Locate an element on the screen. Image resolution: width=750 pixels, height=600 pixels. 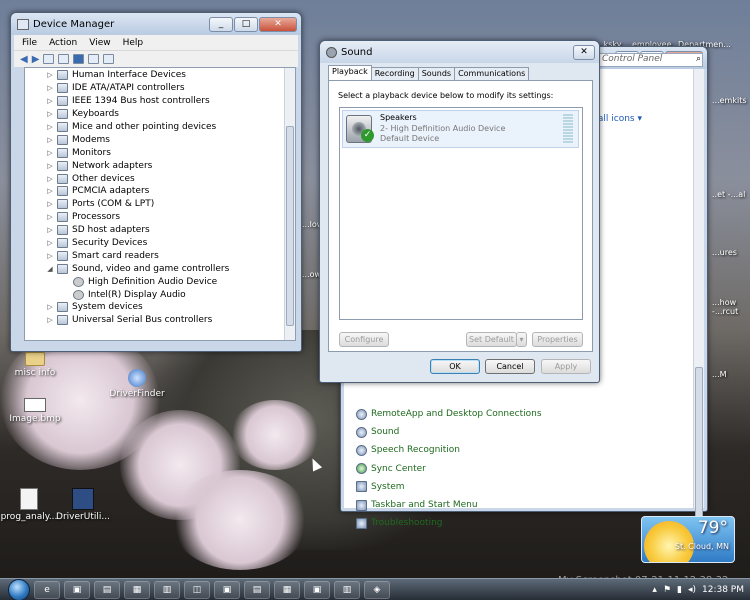
tab-communications: Communications is located at coordinates (492, 73).